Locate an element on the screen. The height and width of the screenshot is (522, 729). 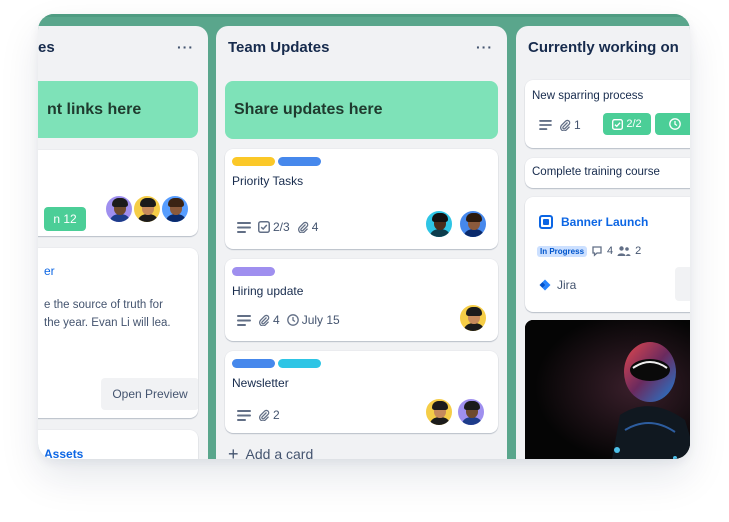
card-badges: 4 July 15 is located at coordinates (288, 320).